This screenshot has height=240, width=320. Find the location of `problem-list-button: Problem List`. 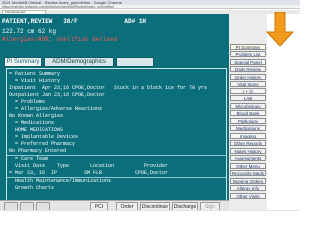

problem-list-button: Problem List is located at coordinates (248, 54).